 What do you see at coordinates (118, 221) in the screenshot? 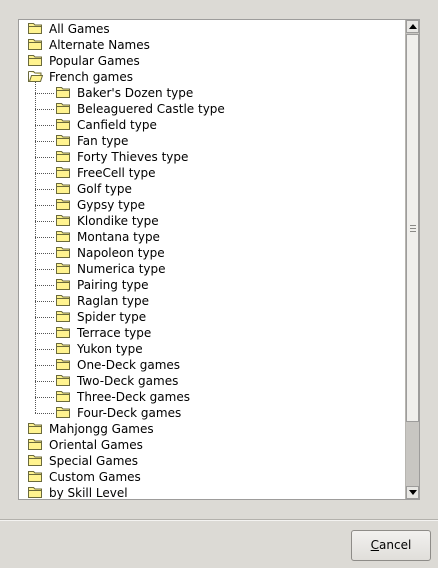
I see `tree-item-label: Klondike type` at bounding box center [118, 221].